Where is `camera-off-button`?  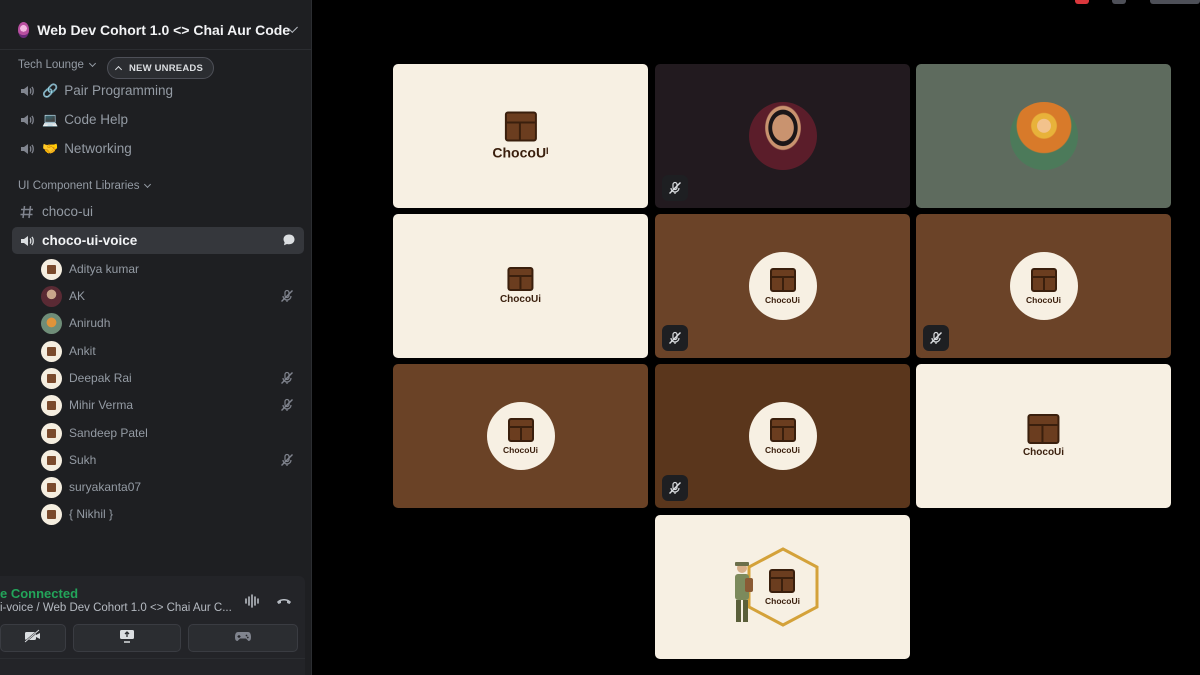 camera-off-button is located at coordinates (33, 638).